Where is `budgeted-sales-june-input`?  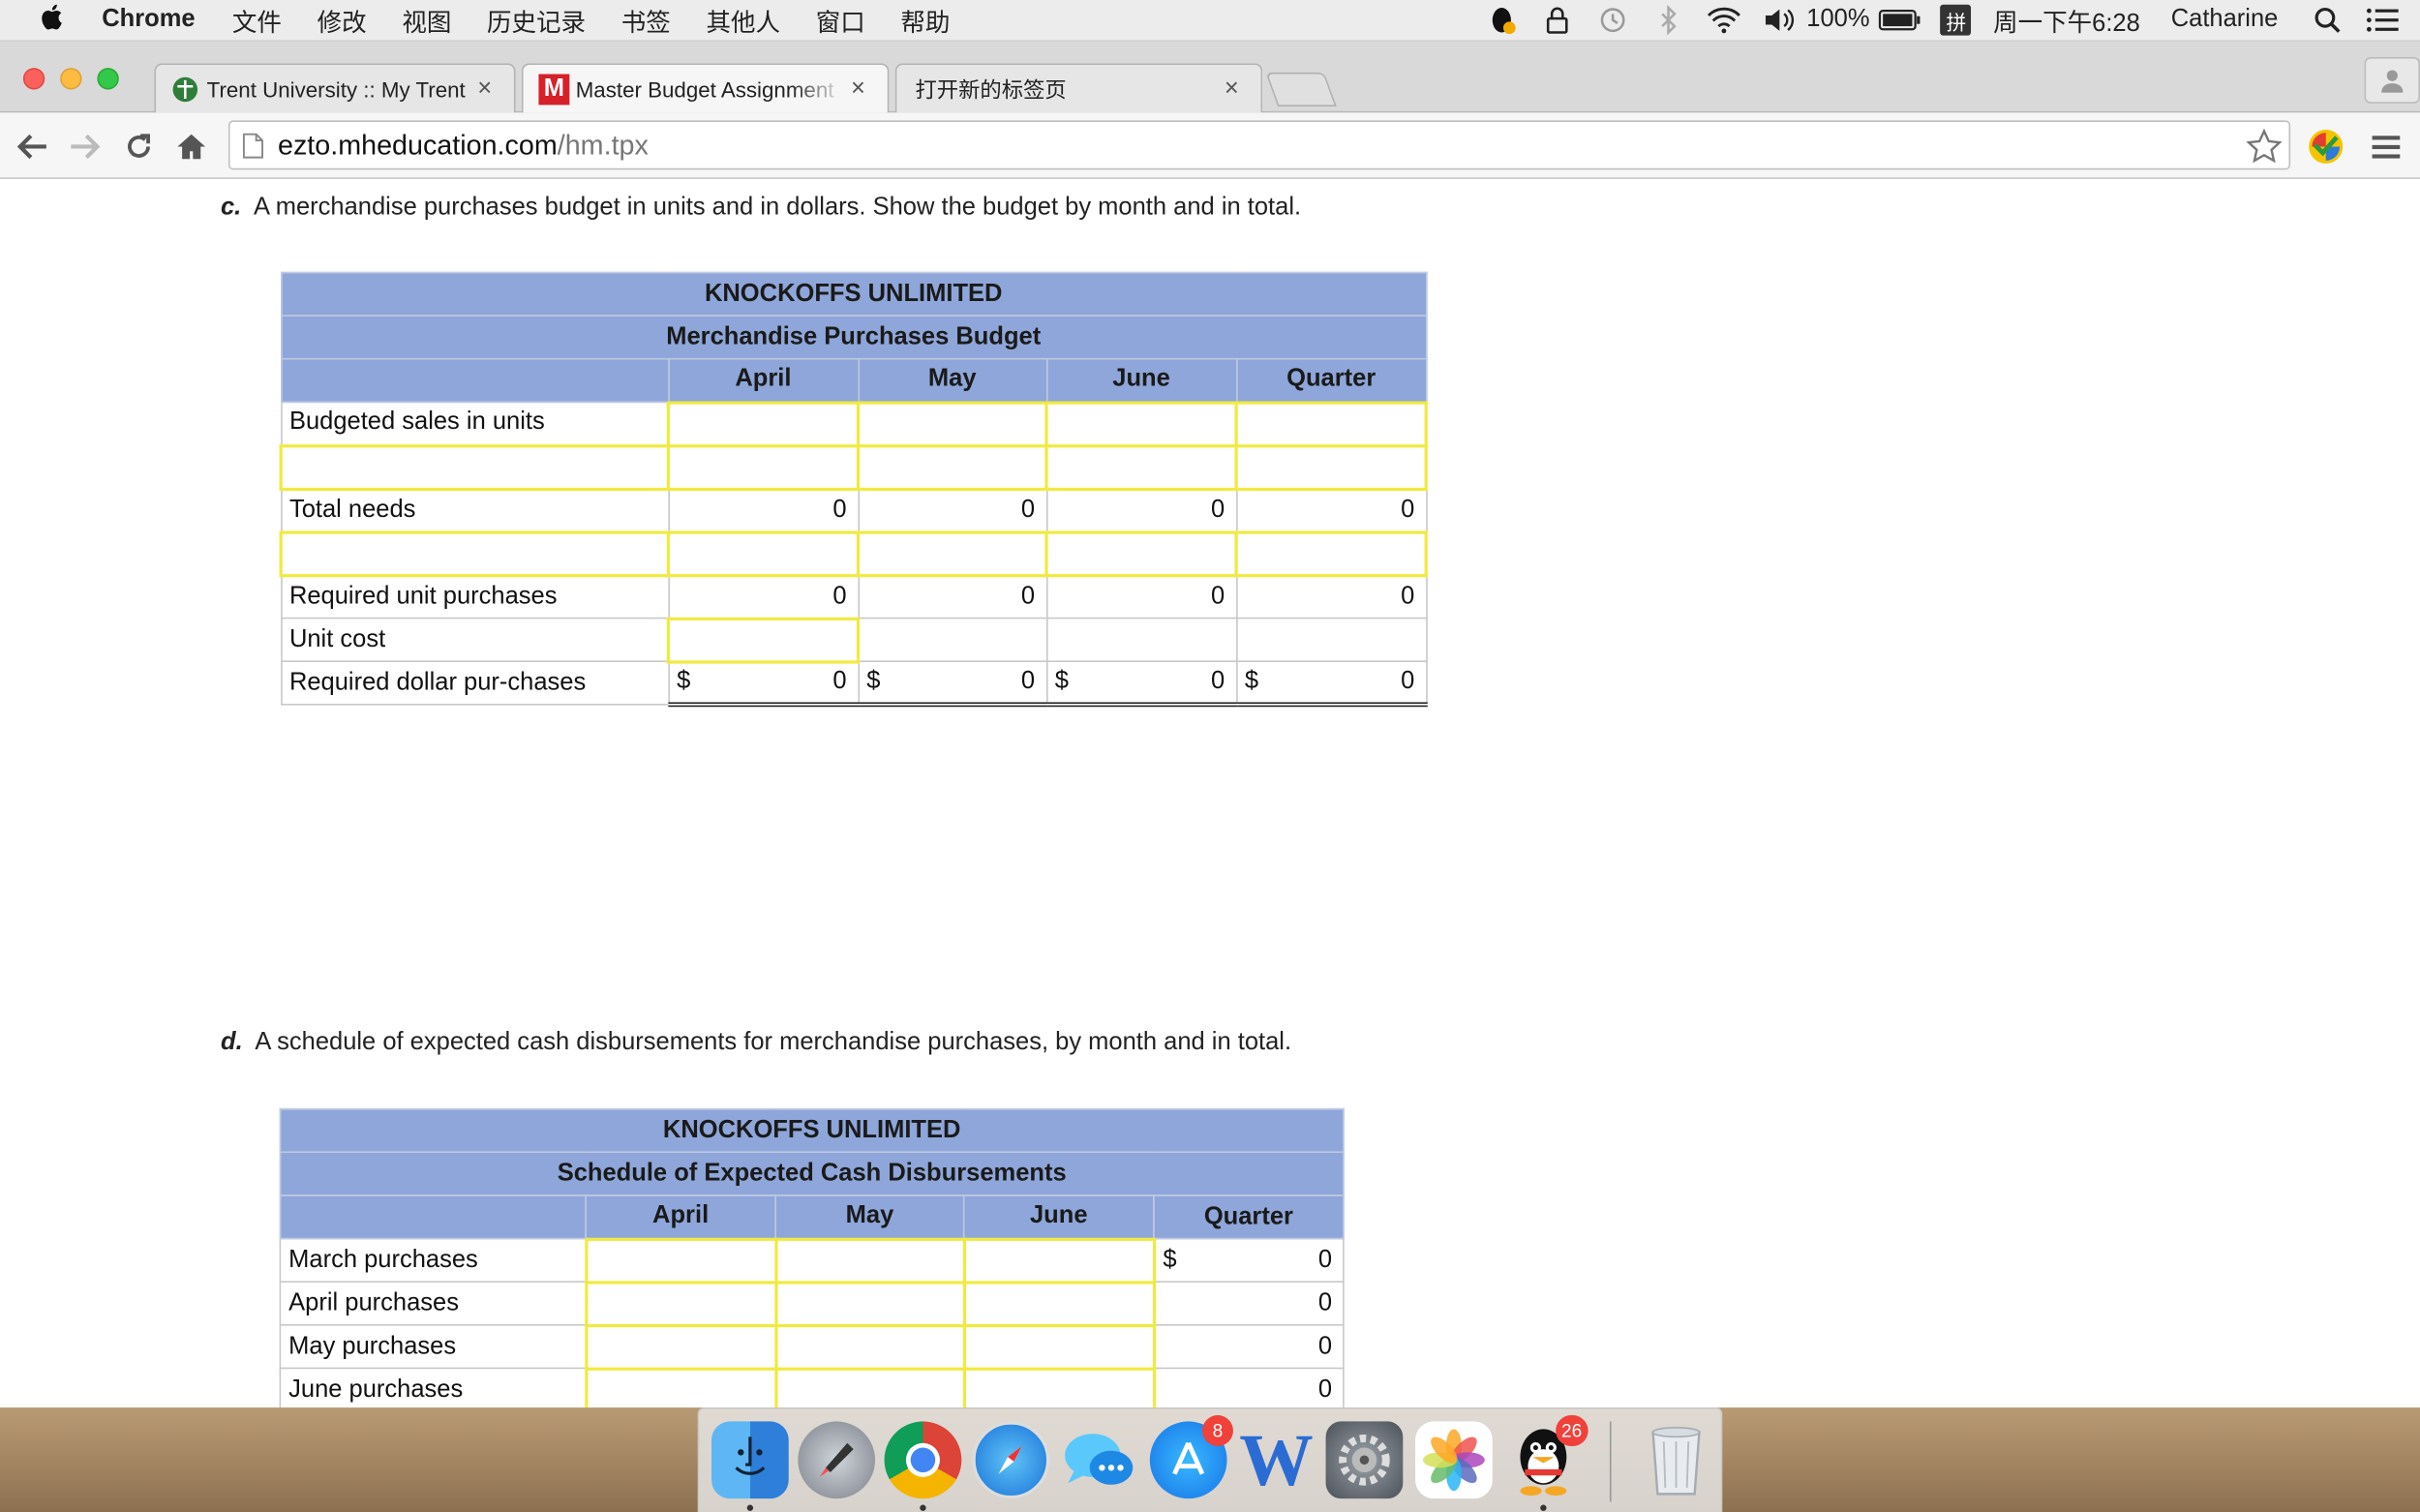
budgeted-sales-june-input is located at coordinates (1141, 423).